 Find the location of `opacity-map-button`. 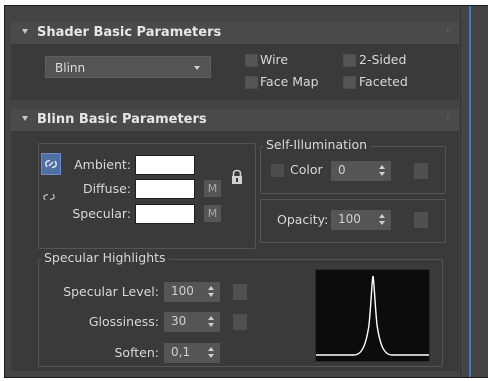

opacity-map-button is located at coordinates (421, 220).